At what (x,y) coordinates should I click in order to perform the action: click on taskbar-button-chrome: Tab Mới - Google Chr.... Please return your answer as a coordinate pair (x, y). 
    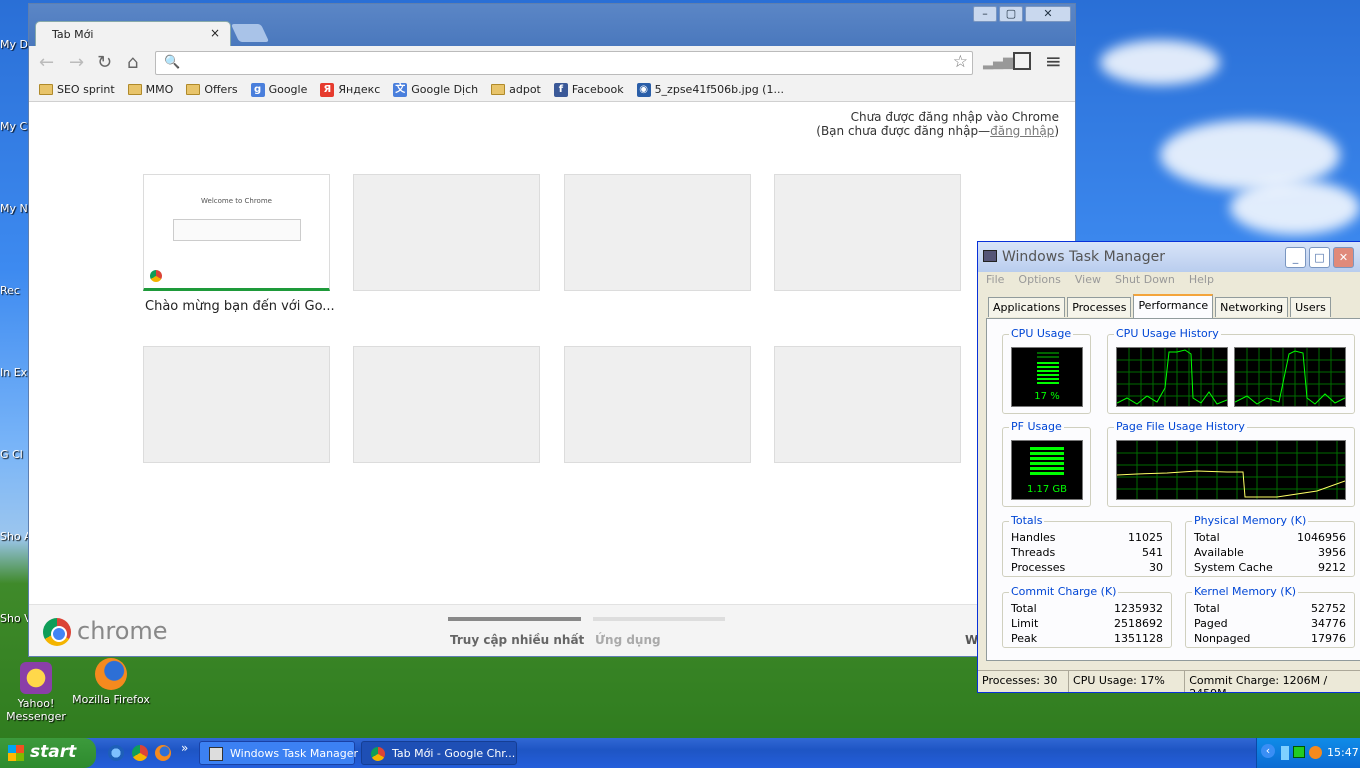
    Looking at the image, I should click on (439, 753).